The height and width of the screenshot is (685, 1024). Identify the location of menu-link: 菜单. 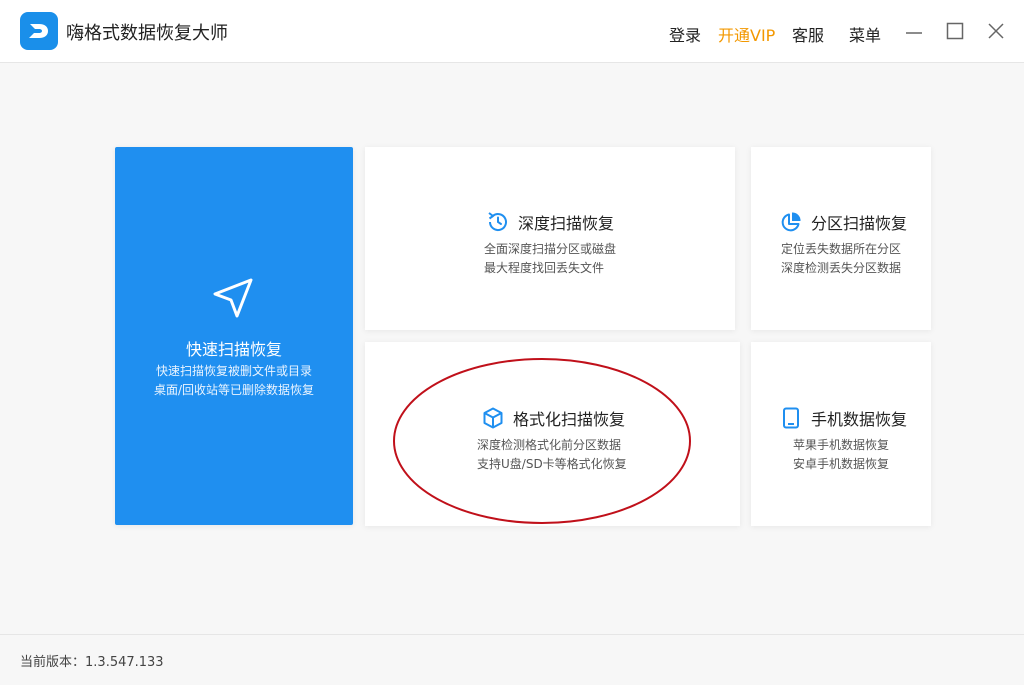
(865, 34).